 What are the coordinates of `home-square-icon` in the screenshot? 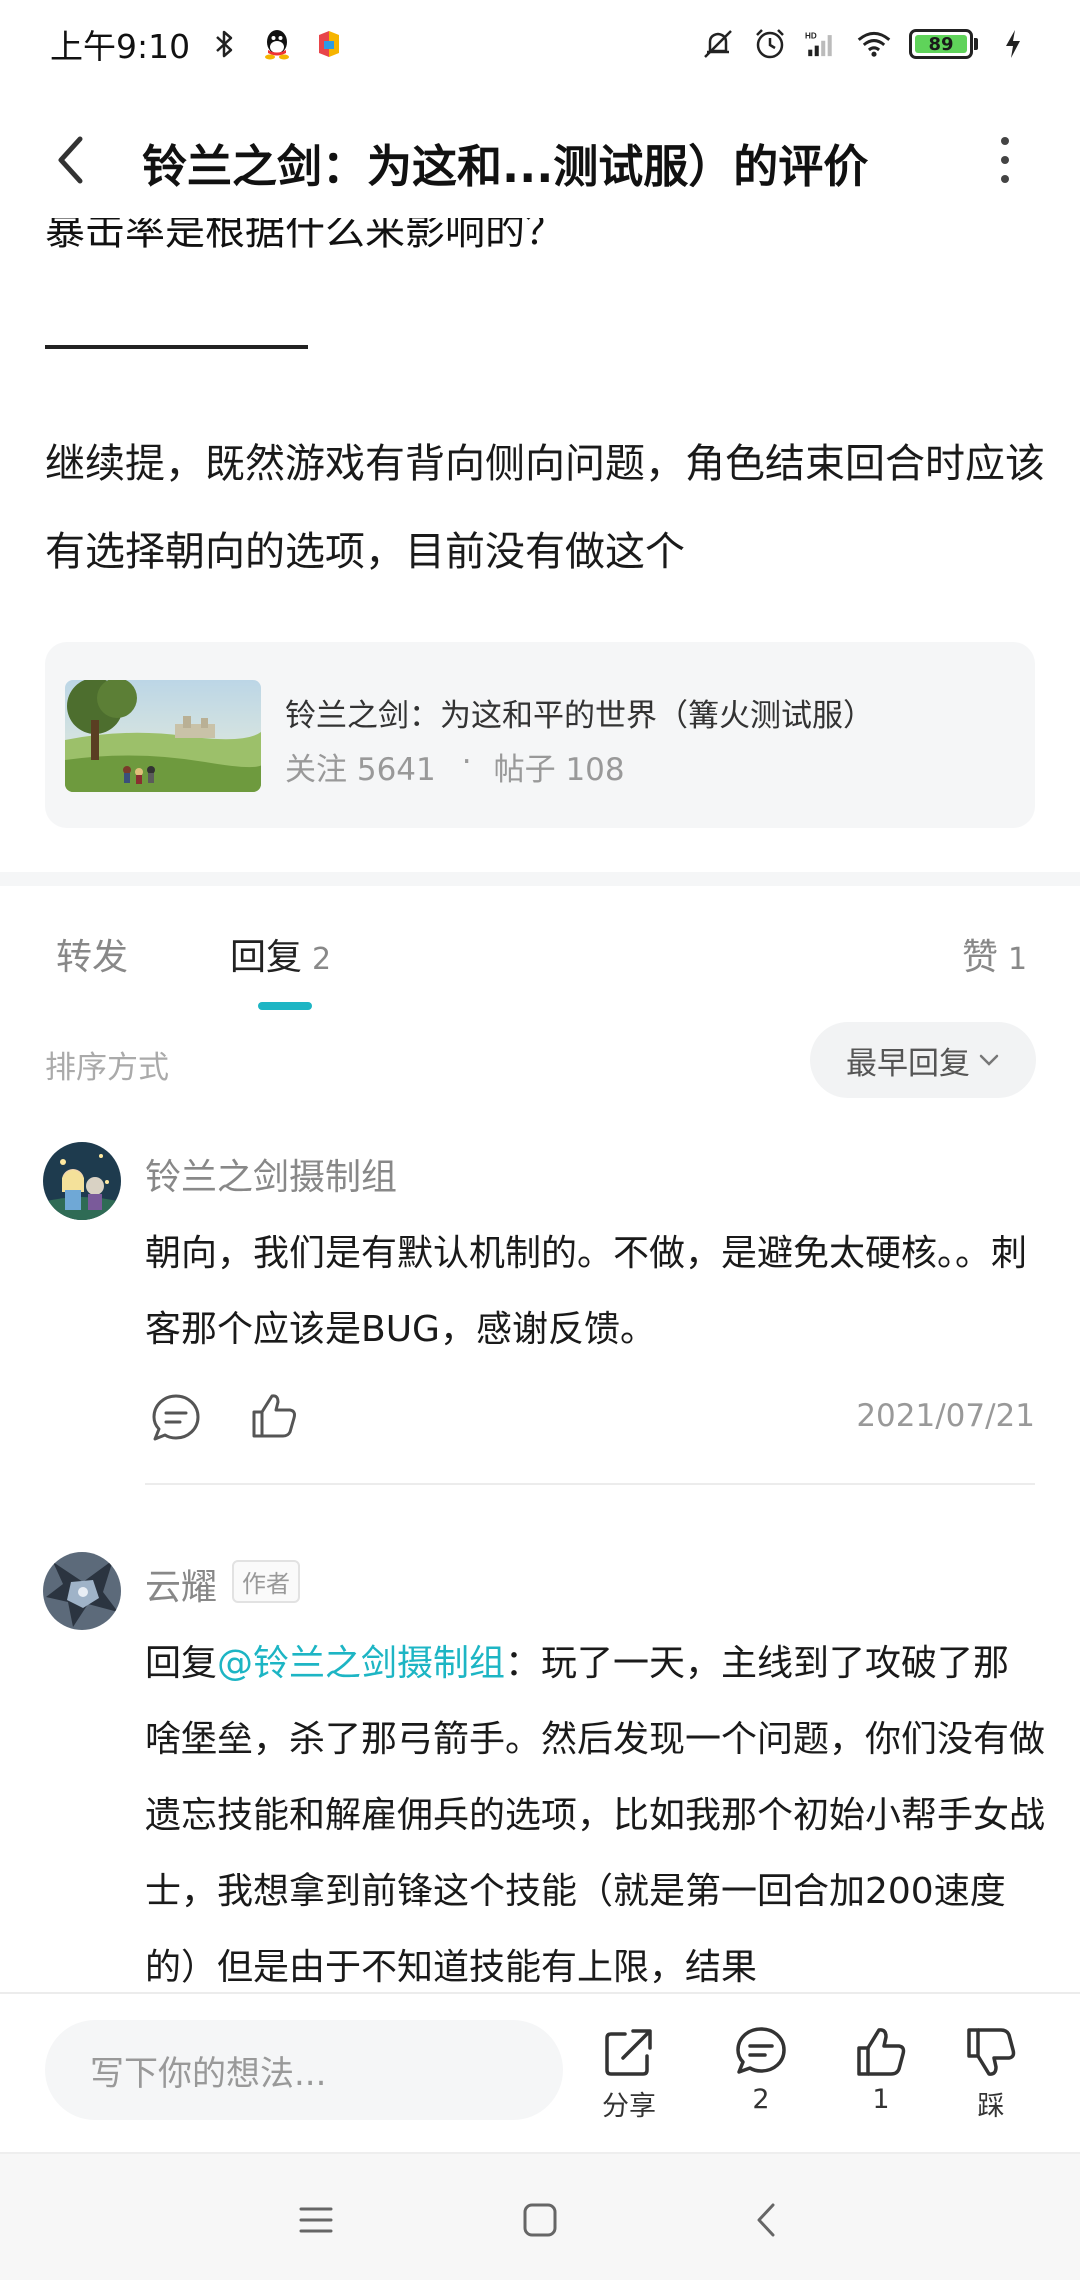 It's located at (540, 2220).